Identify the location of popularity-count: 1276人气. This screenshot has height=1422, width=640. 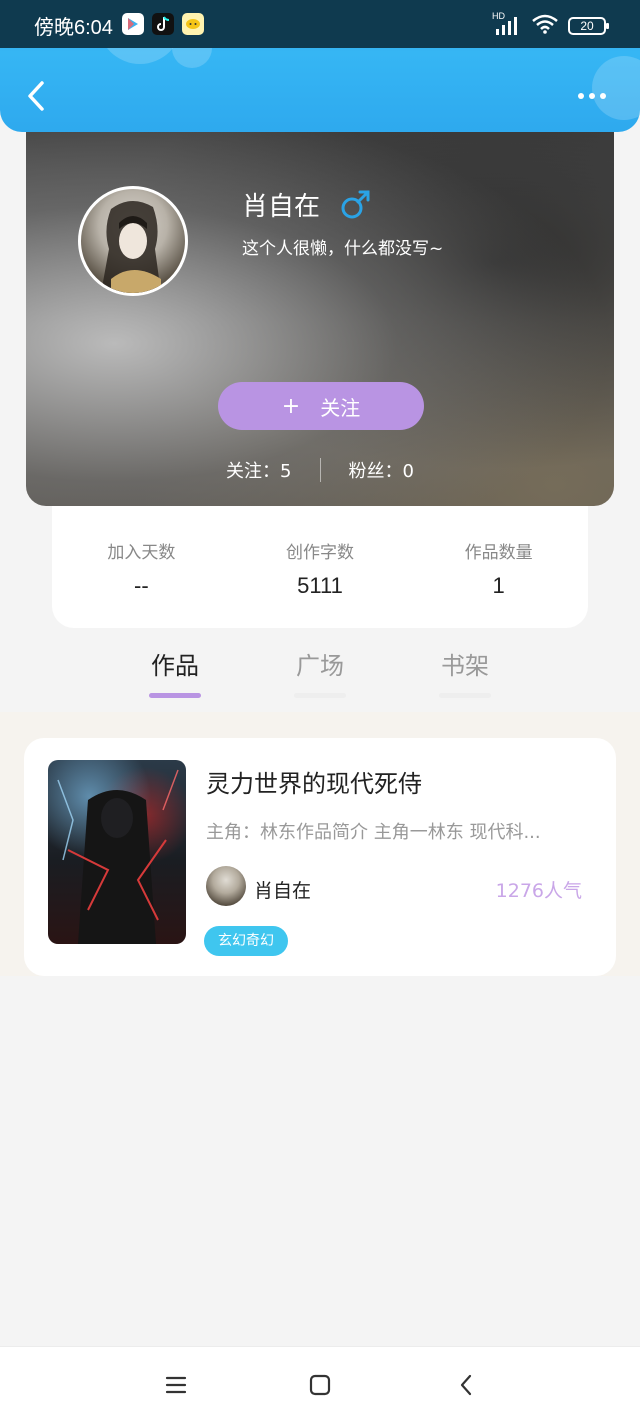
(538, 891).